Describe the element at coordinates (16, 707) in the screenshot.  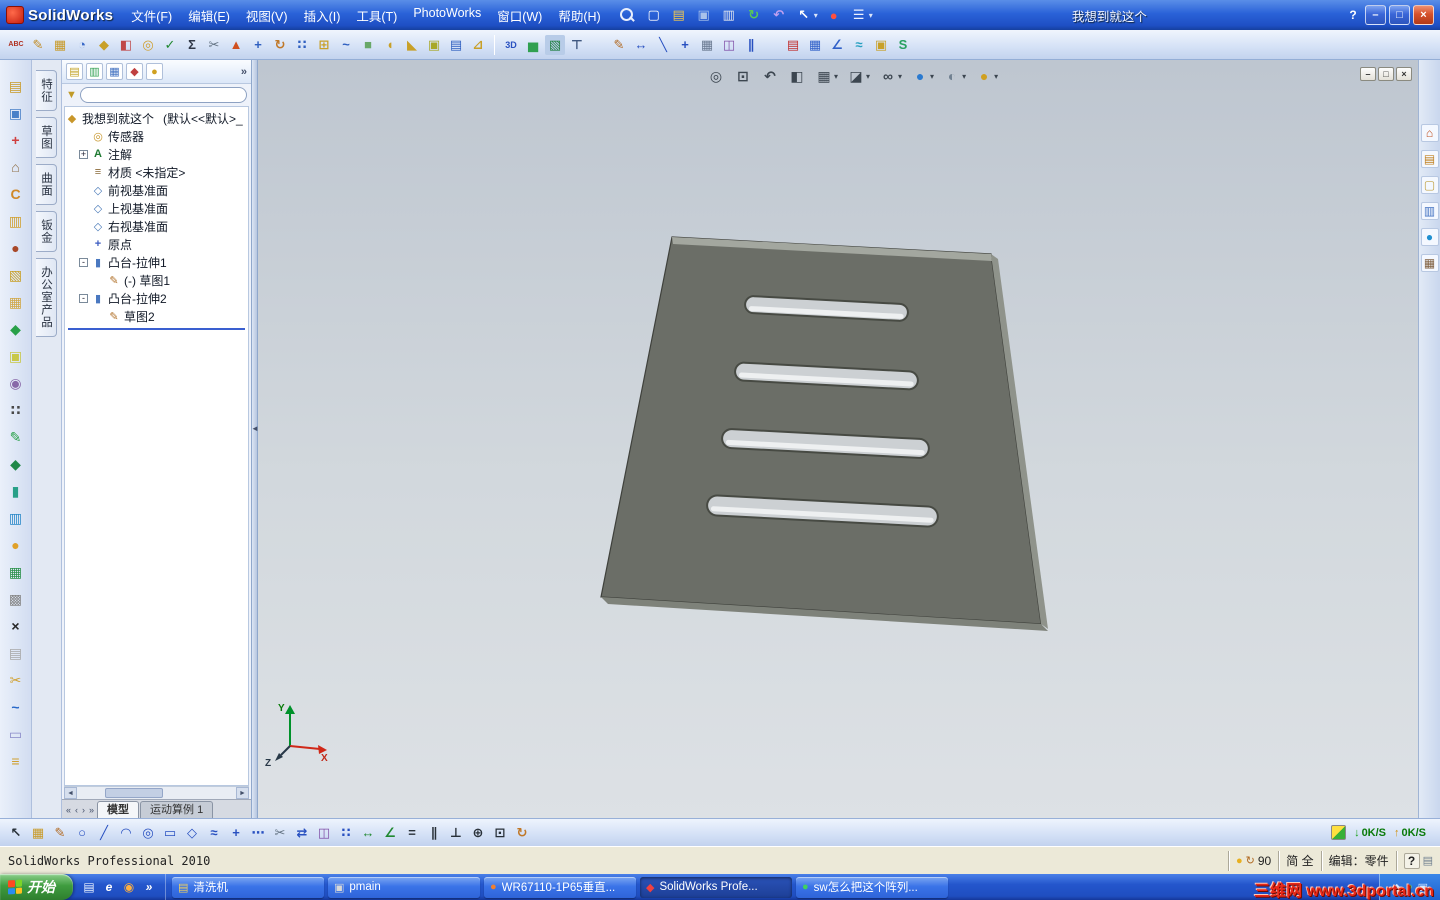
I see `curve2-icon: ~` at that location.